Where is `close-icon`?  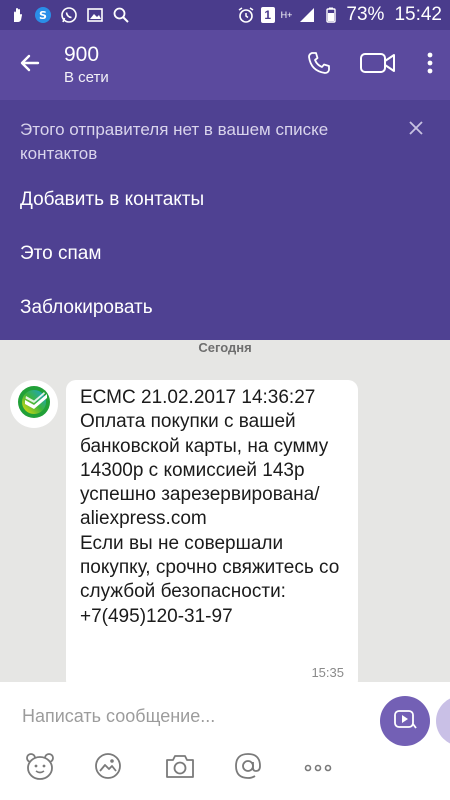 close-icon is located at coordinates (416, 130).